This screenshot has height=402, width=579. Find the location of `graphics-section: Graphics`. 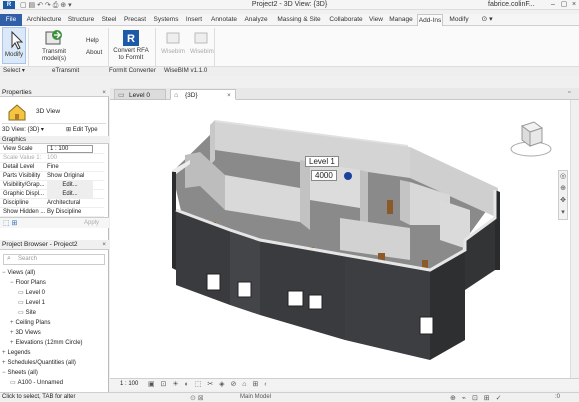

graphics-section: Graphics is located at coordinates (54, 140).